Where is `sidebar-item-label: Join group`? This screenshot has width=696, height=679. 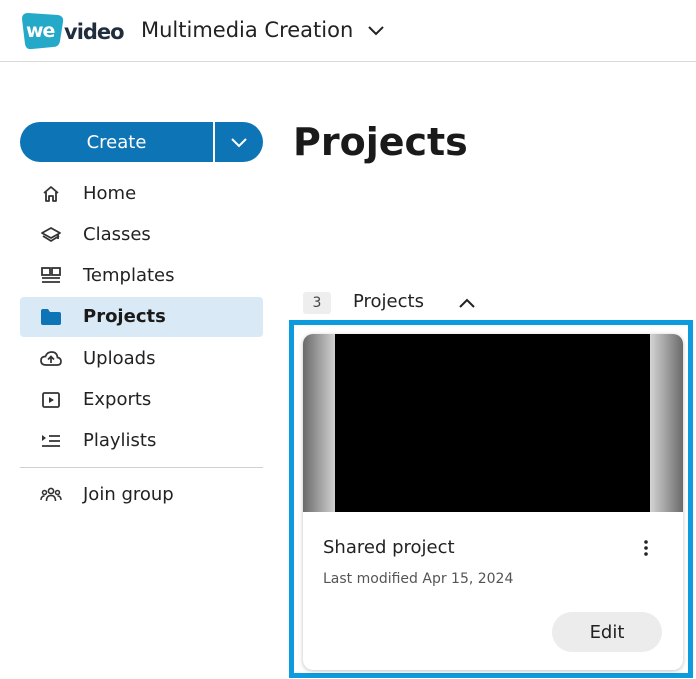 sidebar-item-label: Join group is located at coordinates (128, 494).